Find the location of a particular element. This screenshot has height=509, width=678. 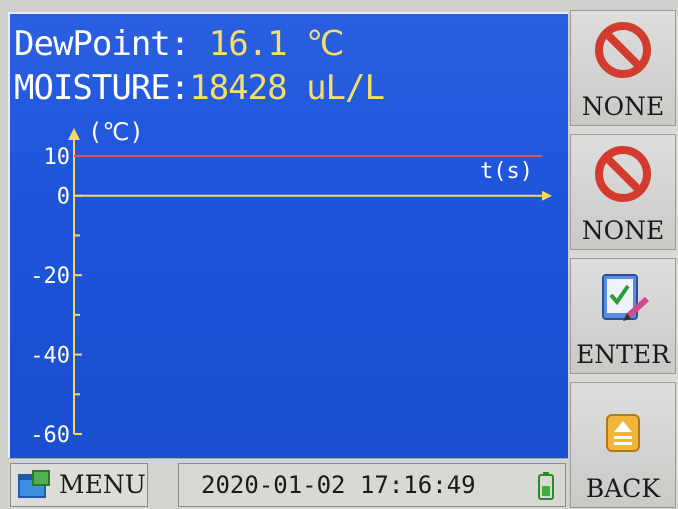

menu-button: MENU is located at coordinates (79, 485).